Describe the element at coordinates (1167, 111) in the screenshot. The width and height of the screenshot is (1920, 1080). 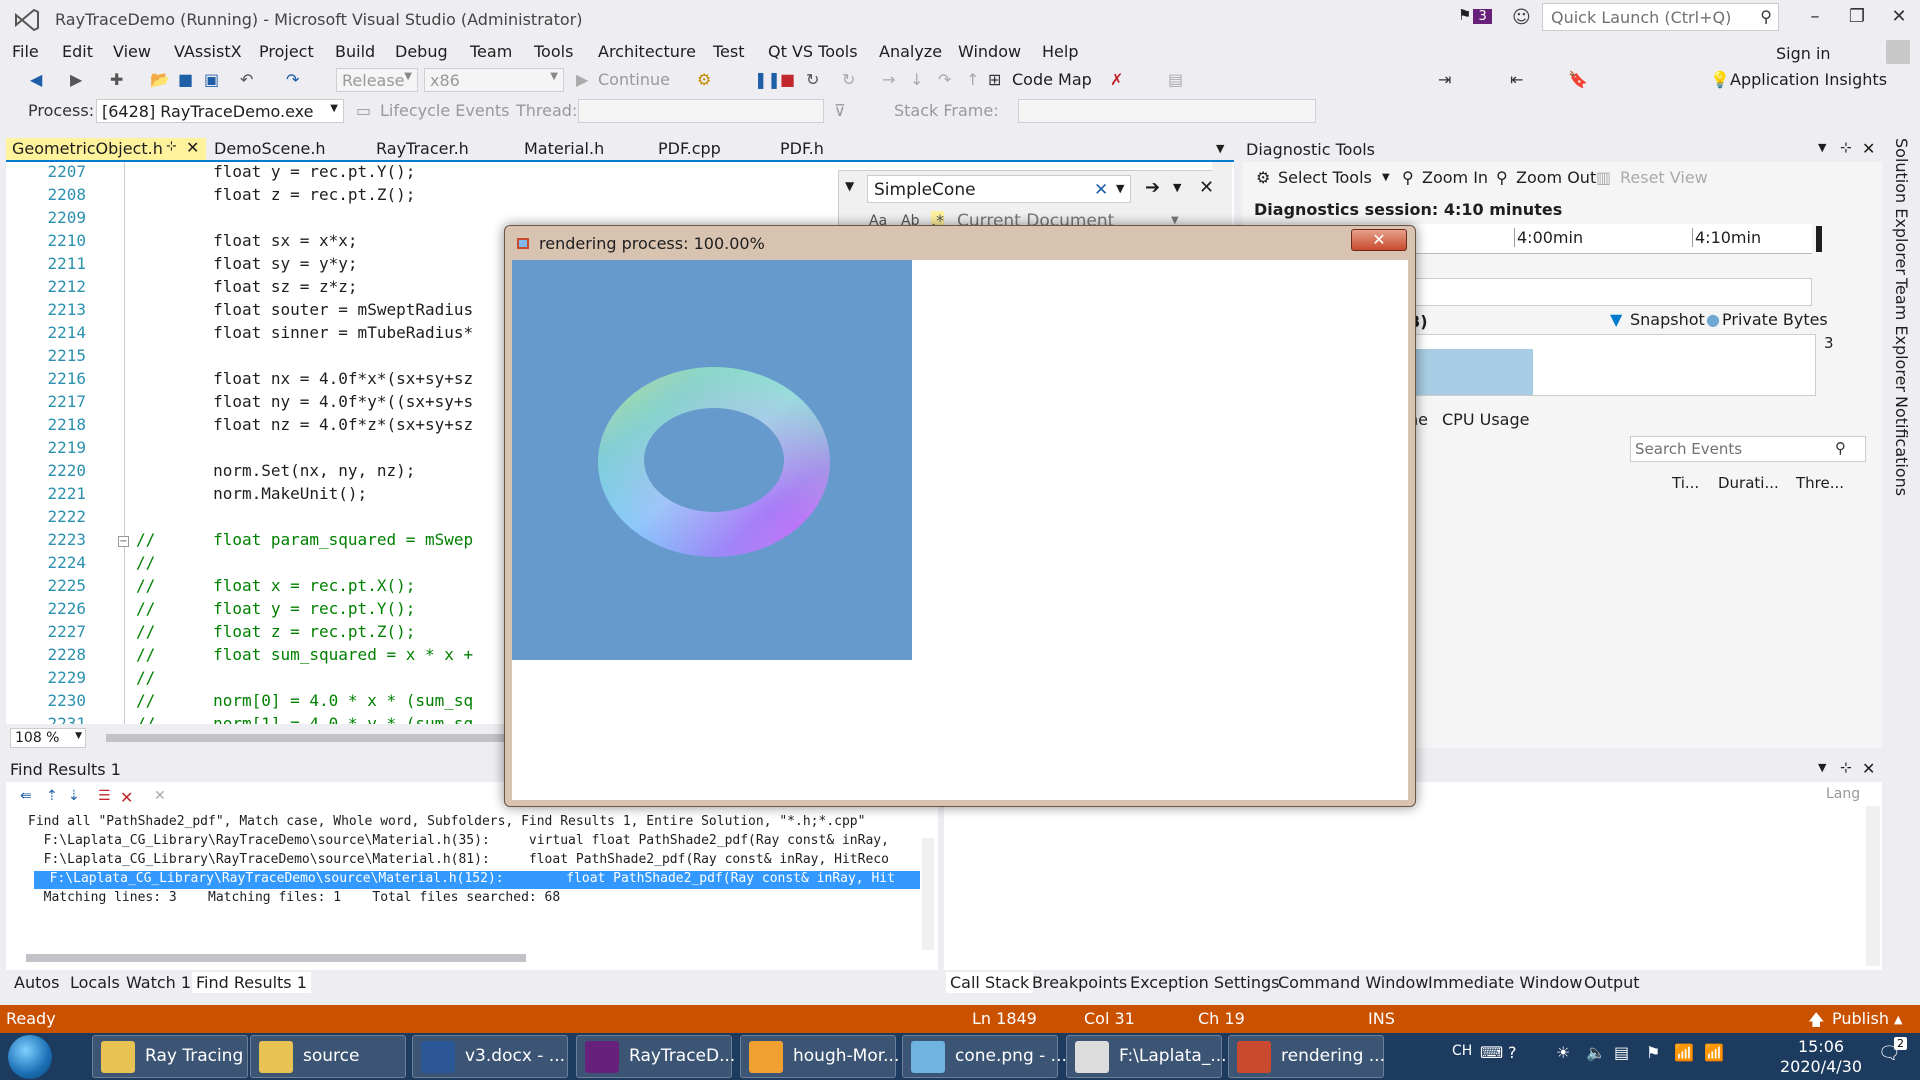
I see `stack-frame-dropdown` at that location.